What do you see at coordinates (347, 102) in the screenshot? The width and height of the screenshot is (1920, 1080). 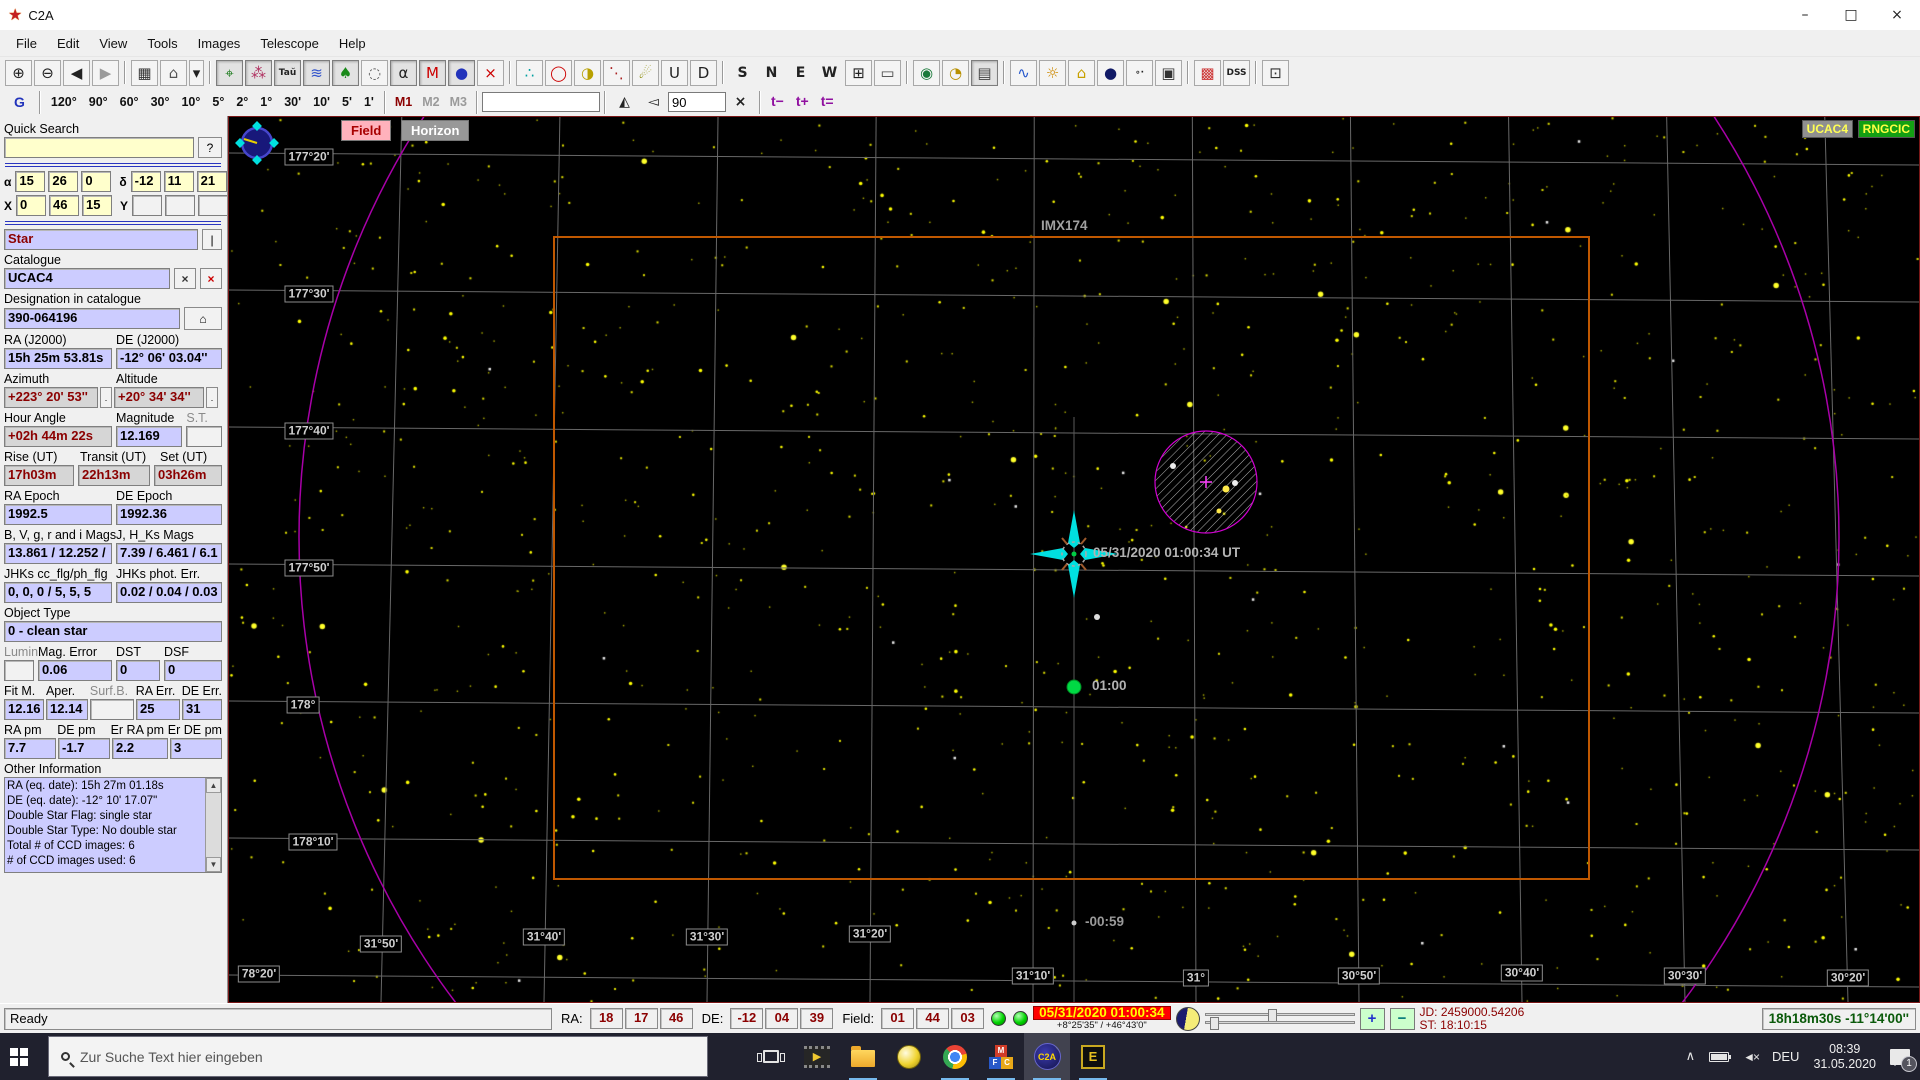 I see `fov-5min: 5'` at bounding box center [347, 102].